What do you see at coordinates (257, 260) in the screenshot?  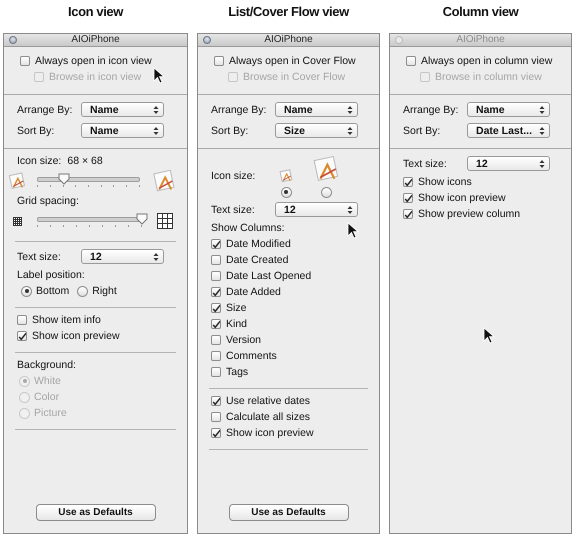 I see `checkbox-label: Date Created` at bounding box center [257, 260].